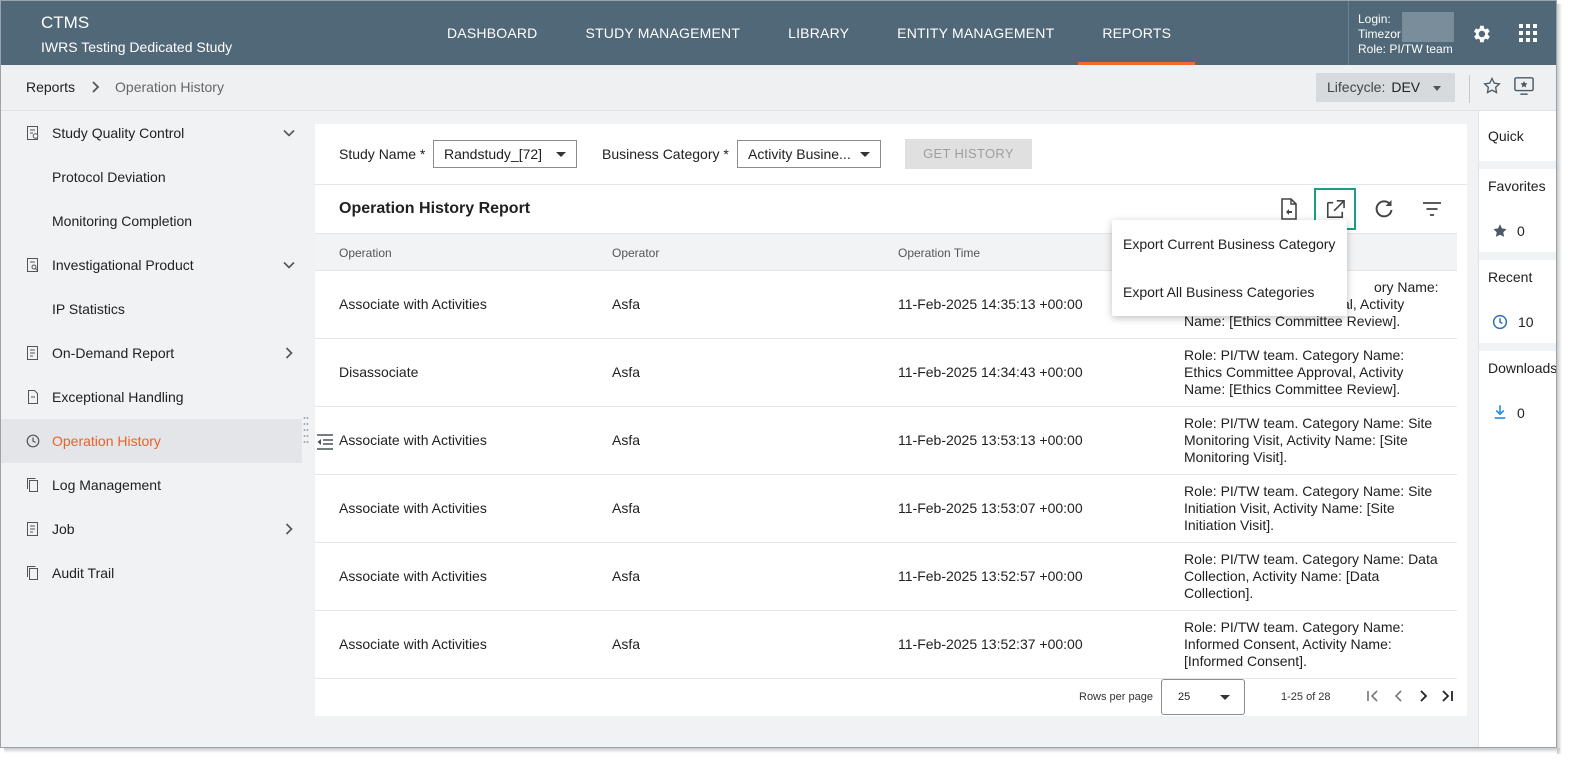  What do you see at coordinates (1406, 34) in the screenshot?
I see `user-info: Login: Timezor Role: PI/TW team` at bounding box center [1406, 34].